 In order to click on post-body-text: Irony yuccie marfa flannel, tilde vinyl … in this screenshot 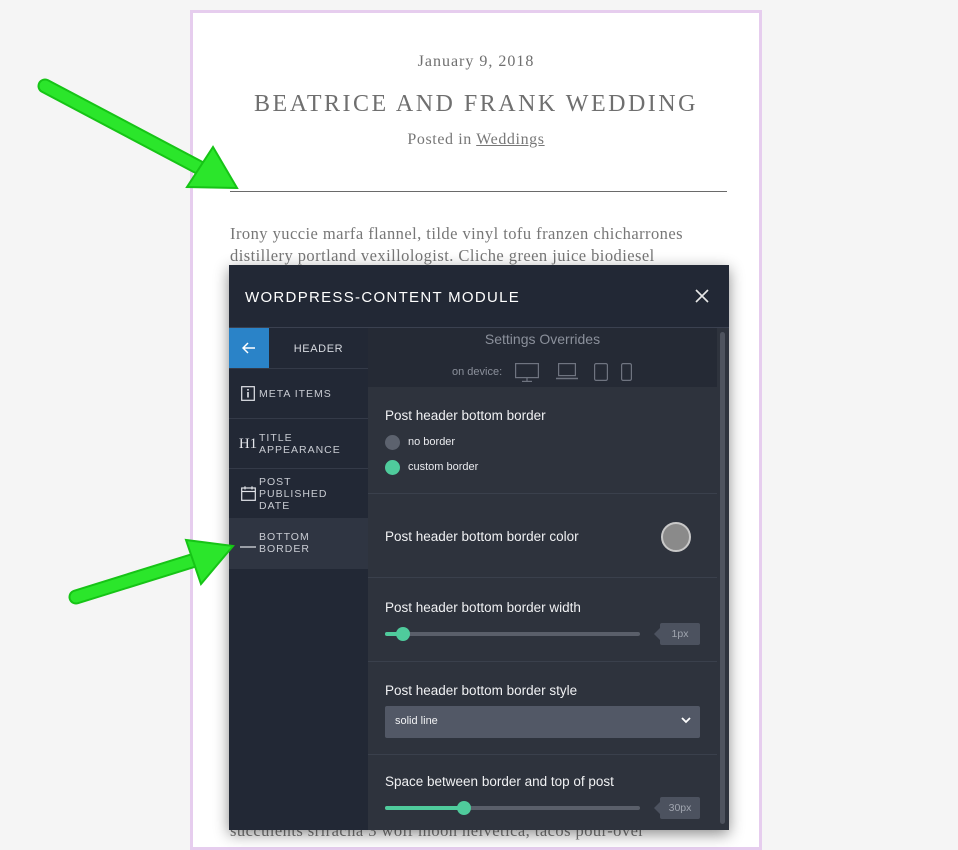, I will do `click(478, 245)`.